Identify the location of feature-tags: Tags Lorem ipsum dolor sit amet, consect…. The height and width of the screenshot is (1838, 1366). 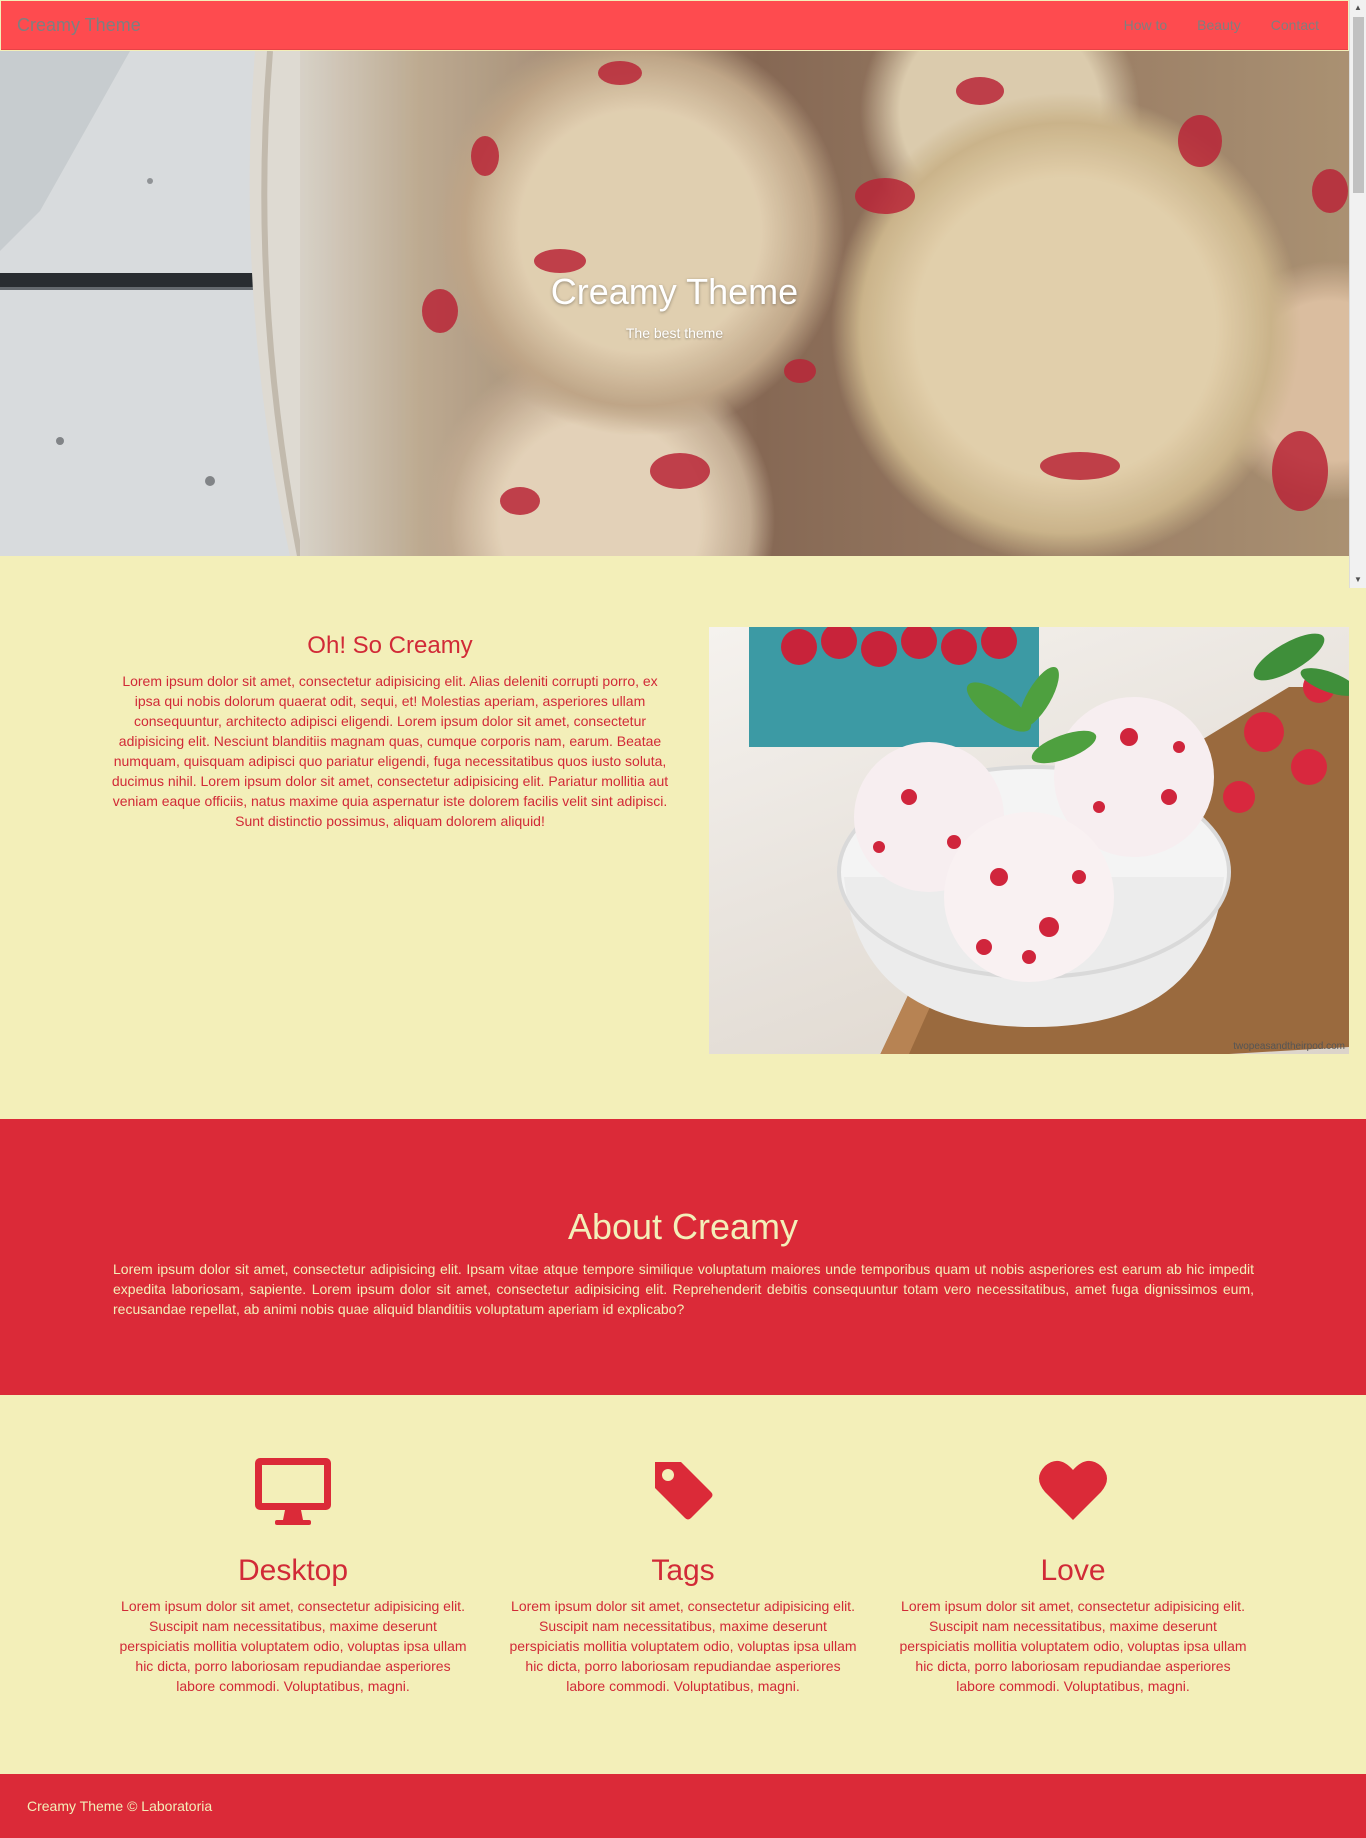
(683, 1577).